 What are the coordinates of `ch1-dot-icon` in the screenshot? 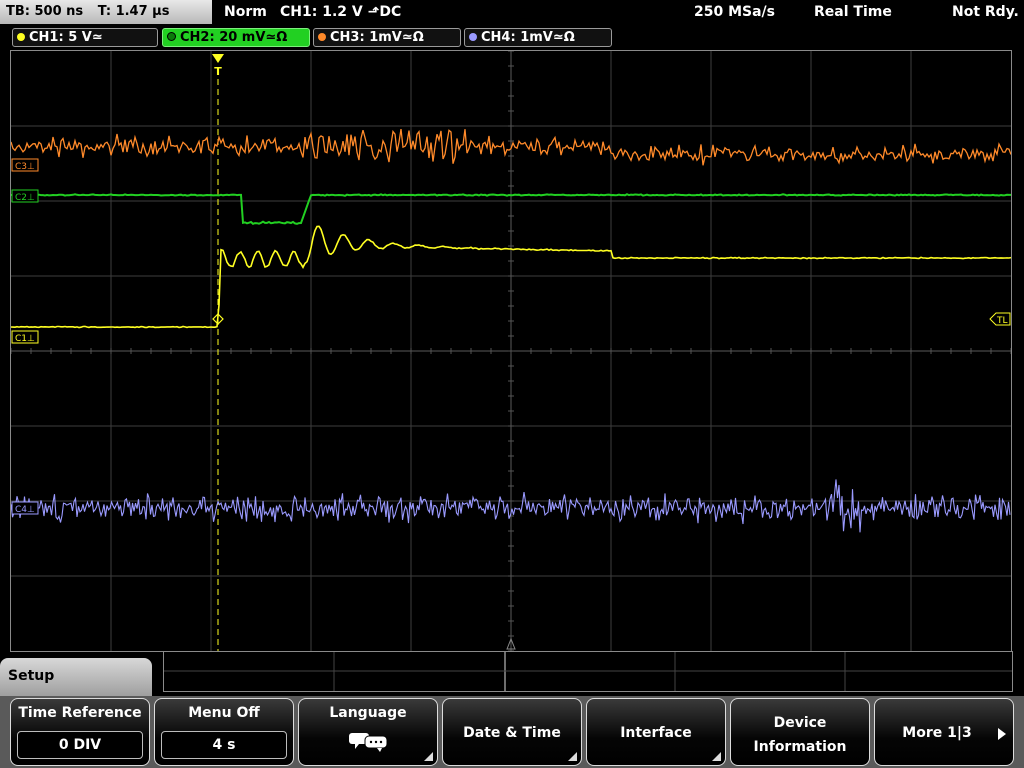 It's located at (21, 37).